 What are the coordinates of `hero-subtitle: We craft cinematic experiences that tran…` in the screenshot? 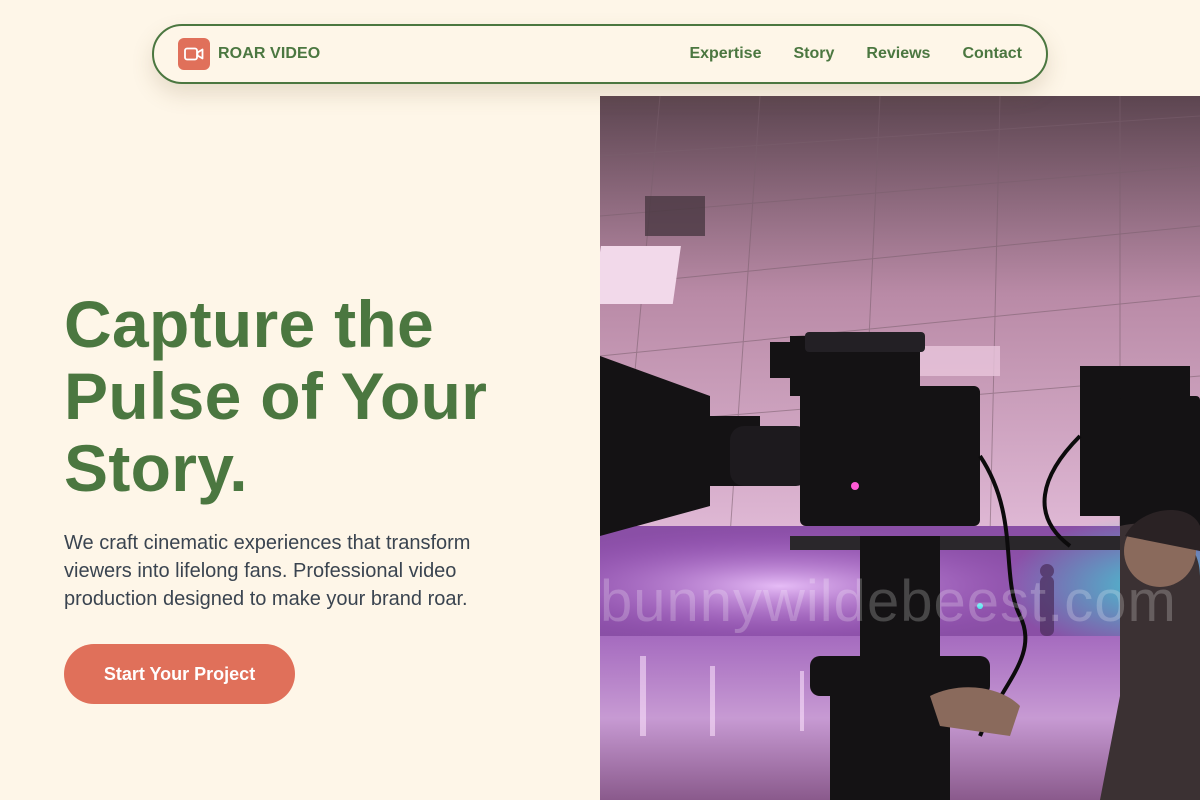 It's located at (267, 571).